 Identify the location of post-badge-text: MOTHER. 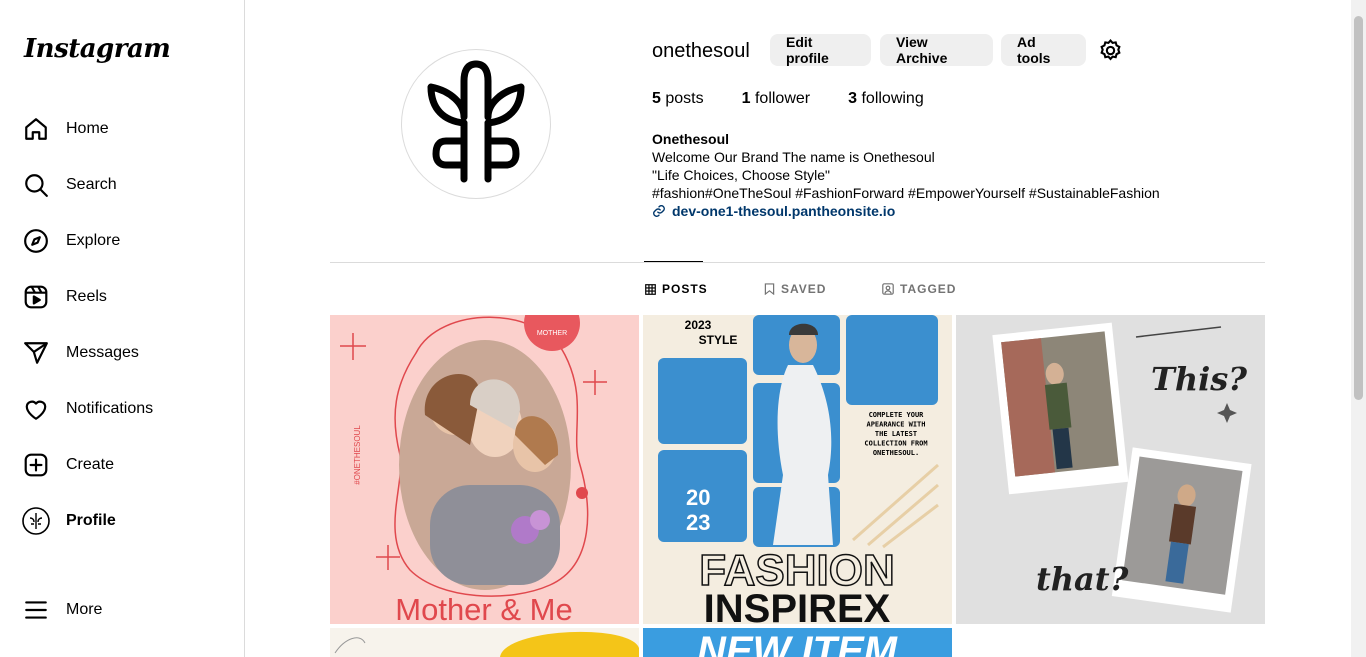
(552, 333).